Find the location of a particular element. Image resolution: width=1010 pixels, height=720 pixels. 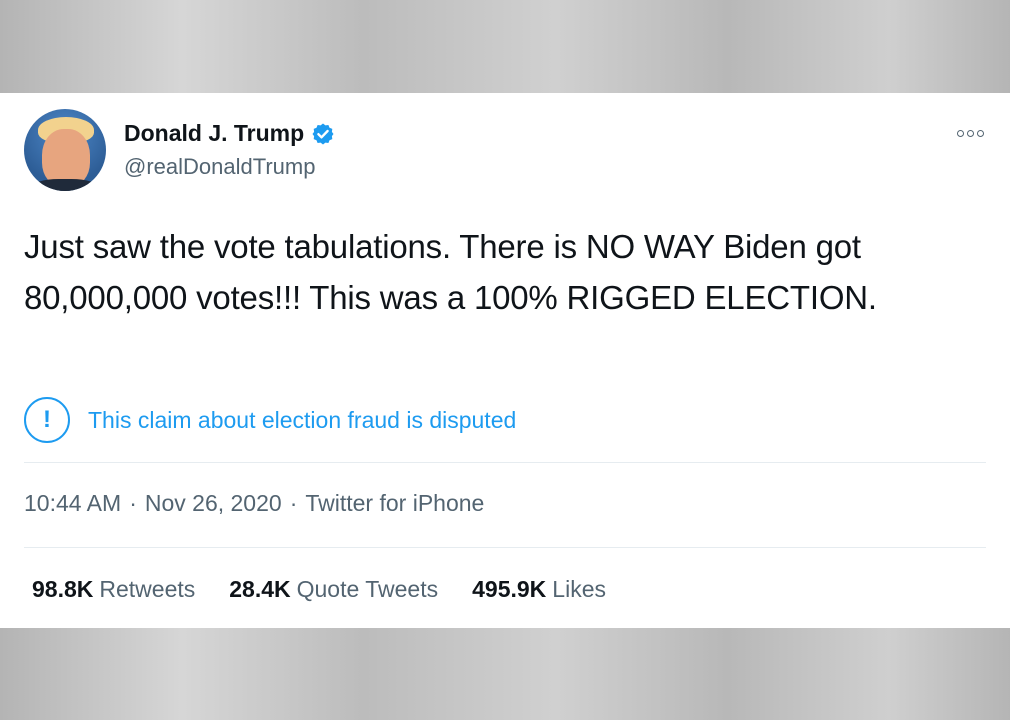

verified-badge-icon is located at coordinates (323, 133).